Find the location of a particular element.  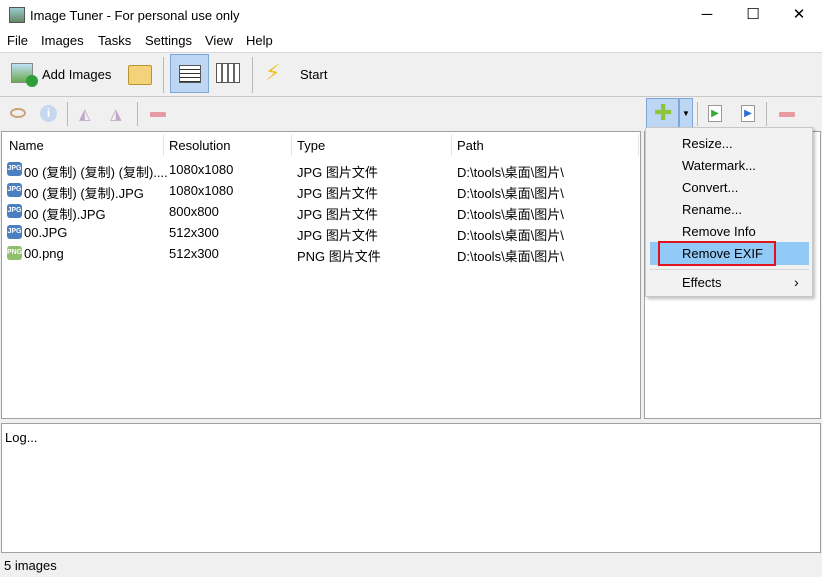

plus-icon: ✚ is located at coordinates (663, 112).